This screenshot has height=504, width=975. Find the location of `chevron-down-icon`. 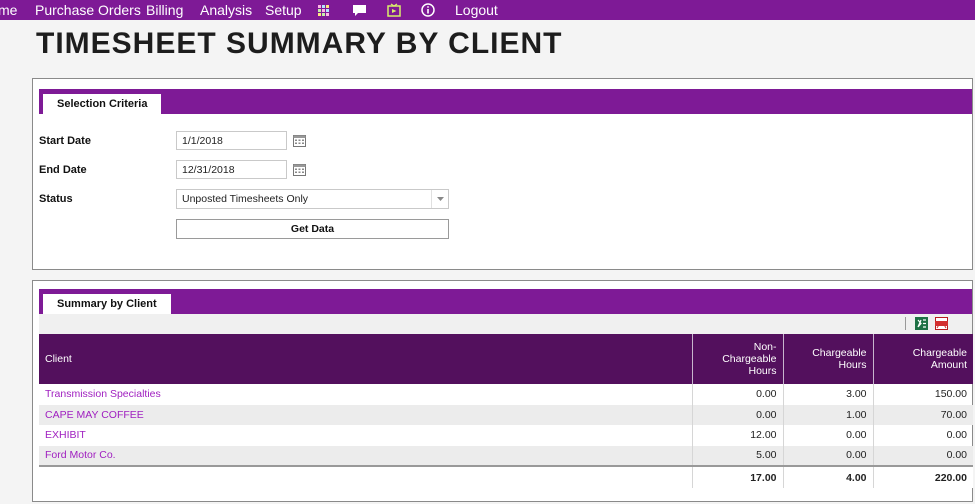

chevron-down-icon is located at coordinates (439, 199).